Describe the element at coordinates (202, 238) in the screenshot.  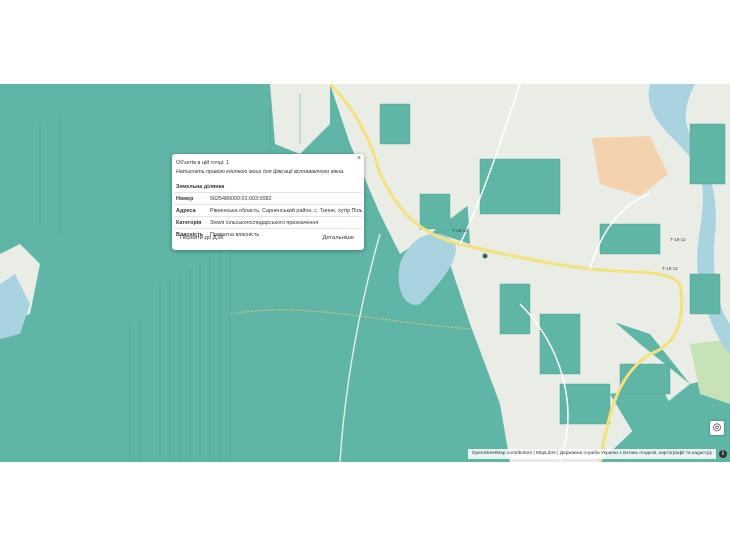
I see `goto-dzk-button: Перейти до ДЗК` at that location.